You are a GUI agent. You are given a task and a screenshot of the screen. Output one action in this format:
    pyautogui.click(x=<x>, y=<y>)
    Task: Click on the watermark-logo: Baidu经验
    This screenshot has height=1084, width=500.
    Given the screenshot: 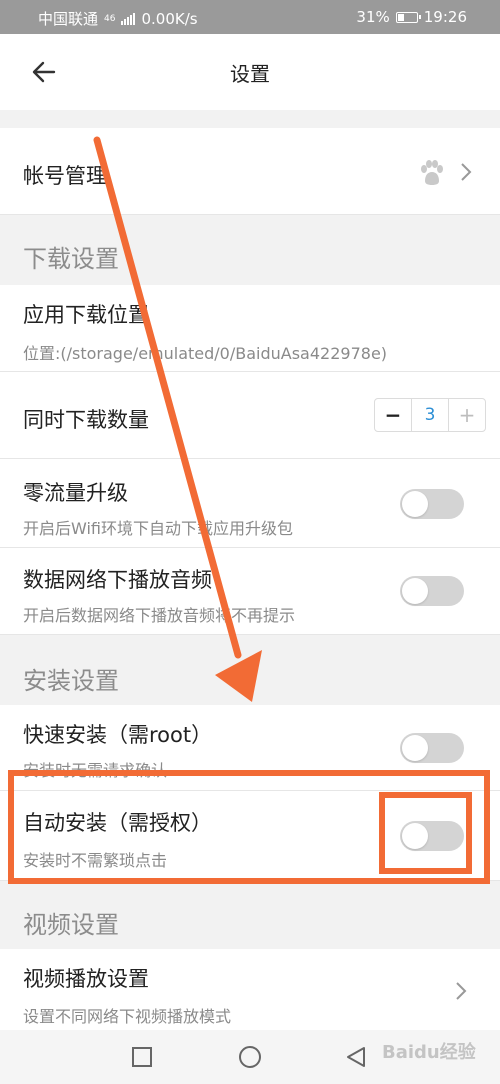 What is the action you would take?
    pyautogui.click(x=429, y=1052)
    